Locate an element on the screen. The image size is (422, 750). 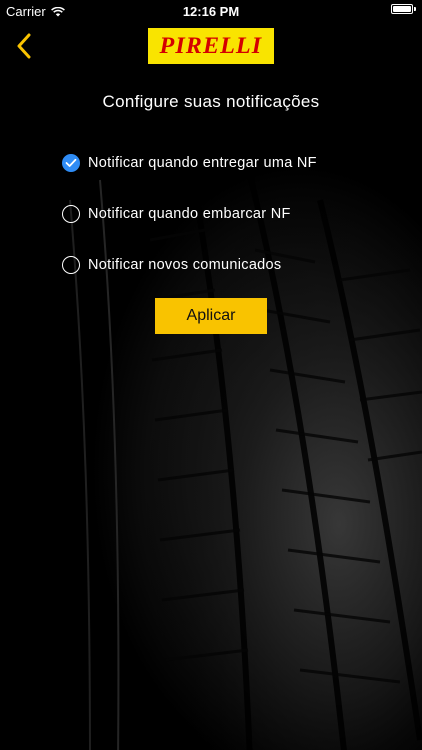
pirelli-logo: PIRELLI is located at coordinates (211, 46).